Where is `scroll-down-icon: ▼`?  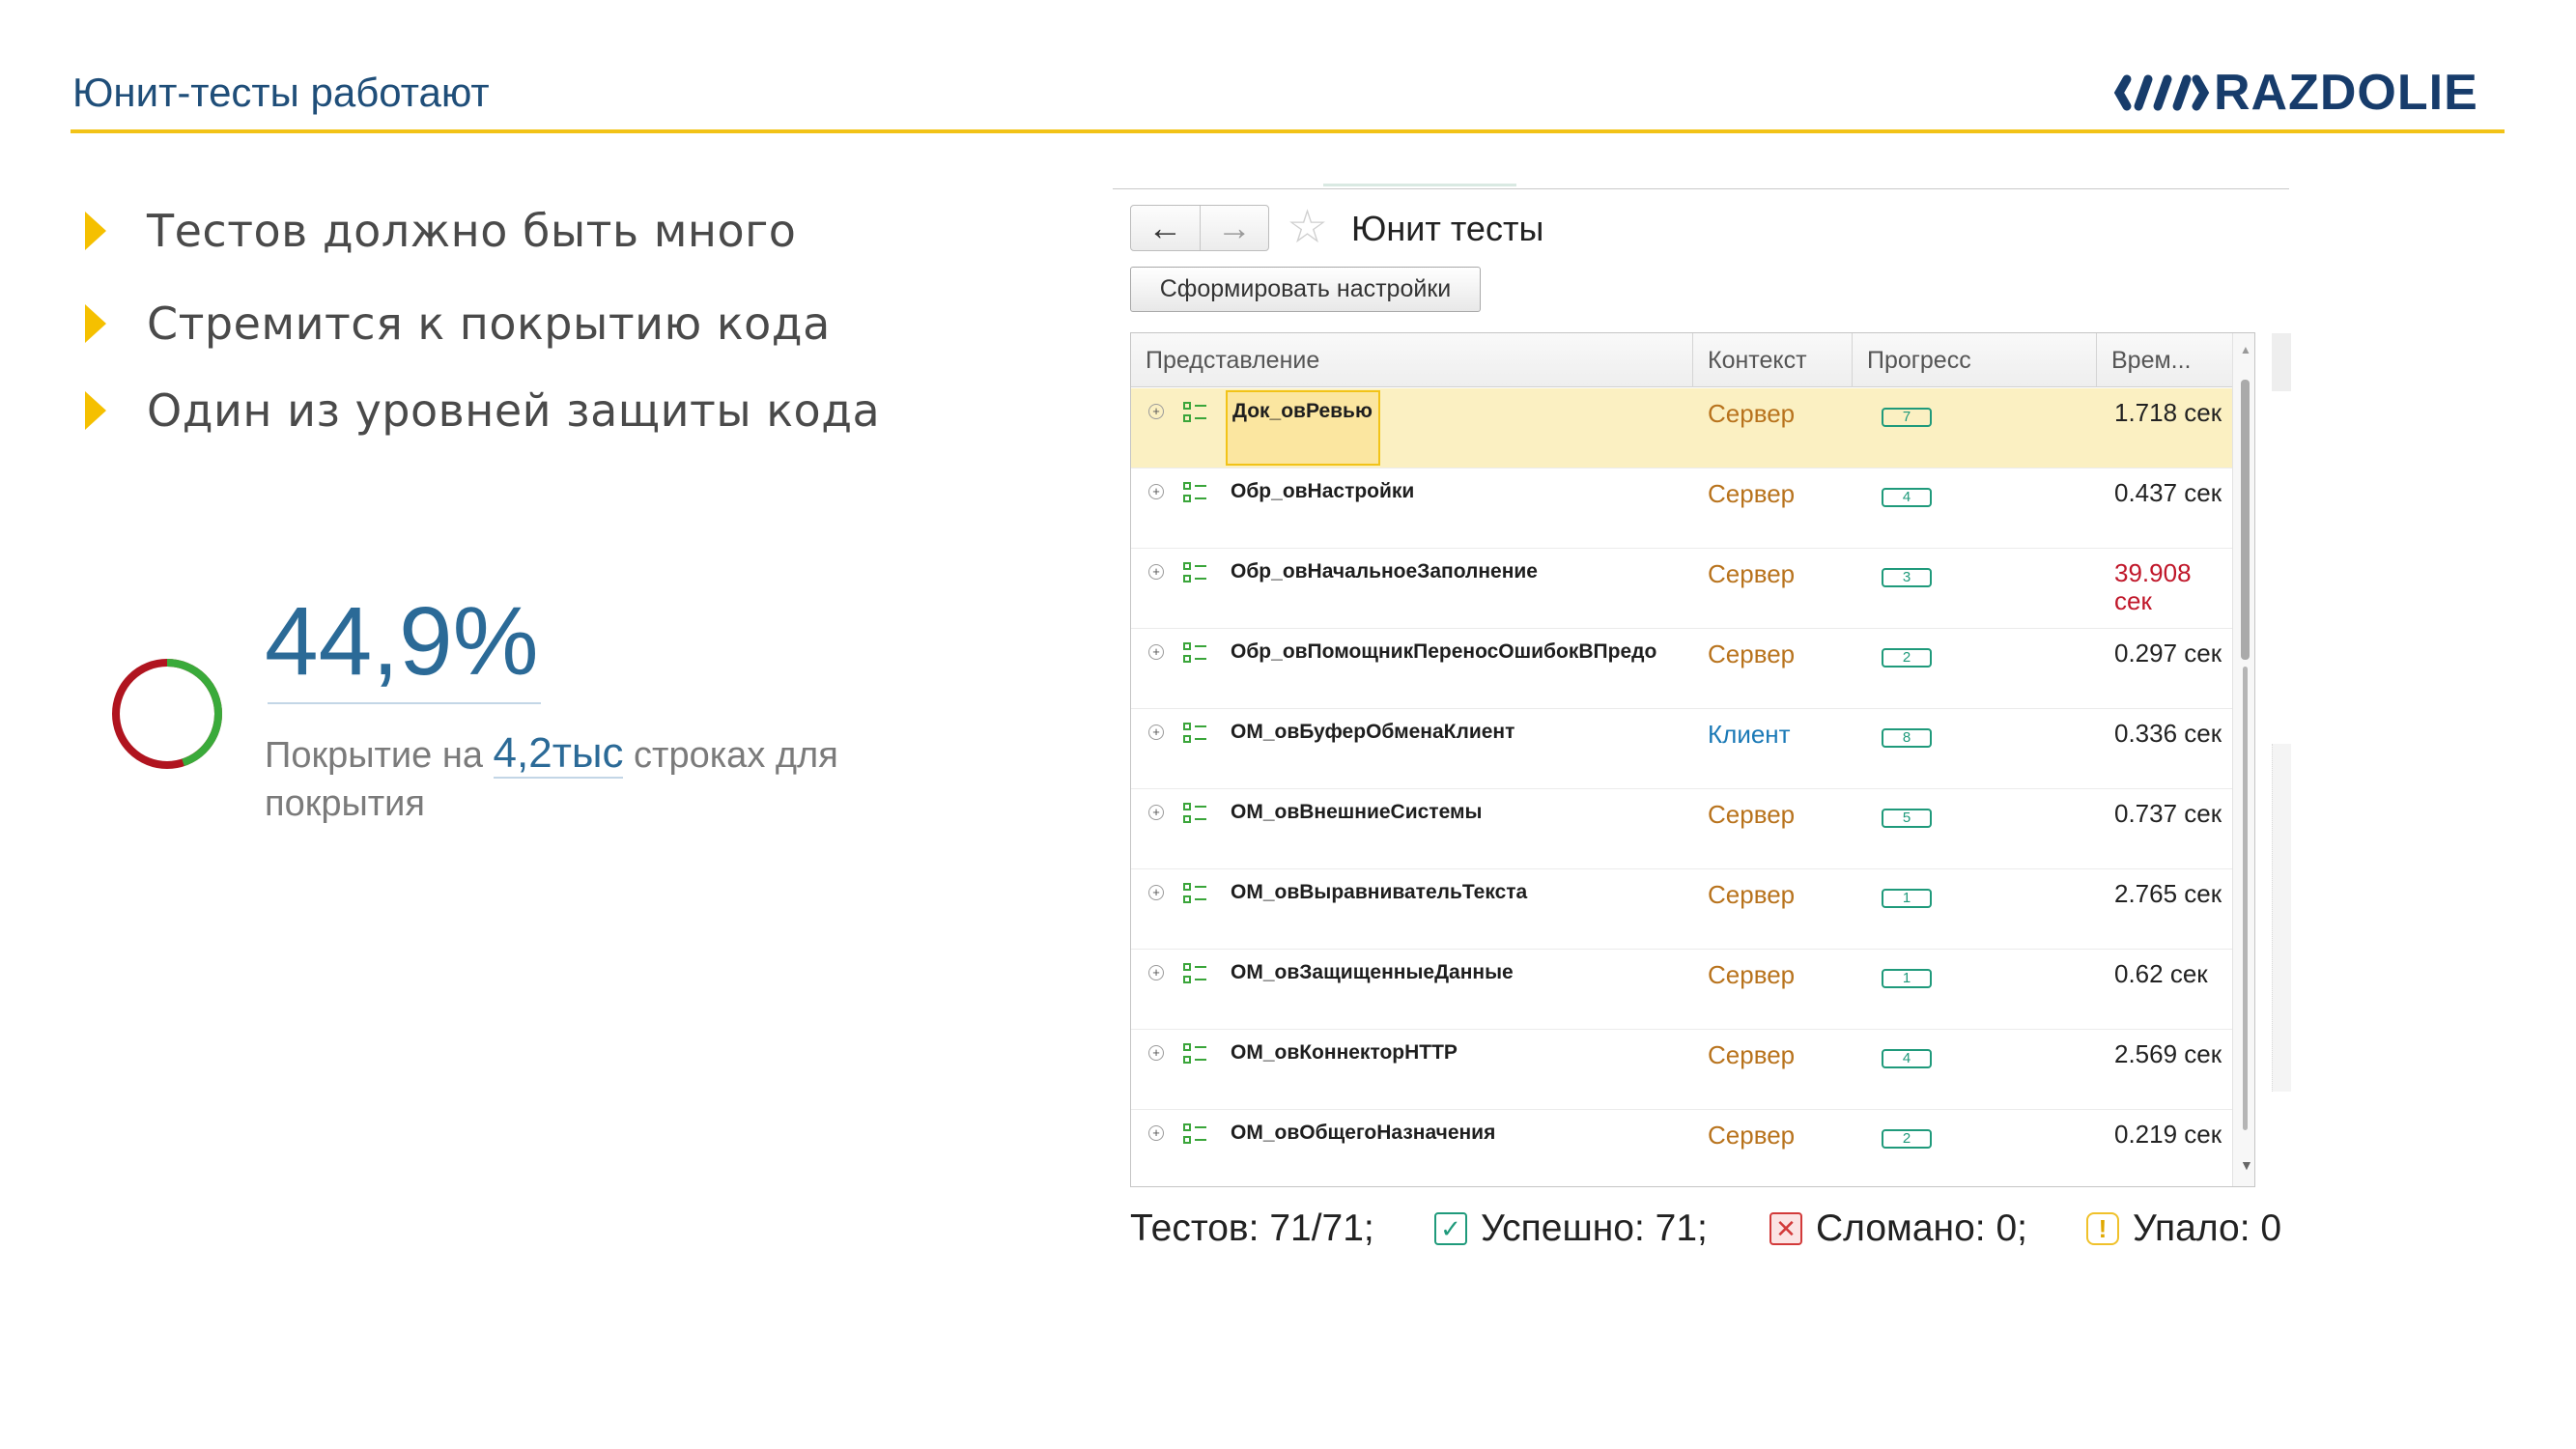 scroll-down-icon: ▼ is located at coordinates (2246, 1165).